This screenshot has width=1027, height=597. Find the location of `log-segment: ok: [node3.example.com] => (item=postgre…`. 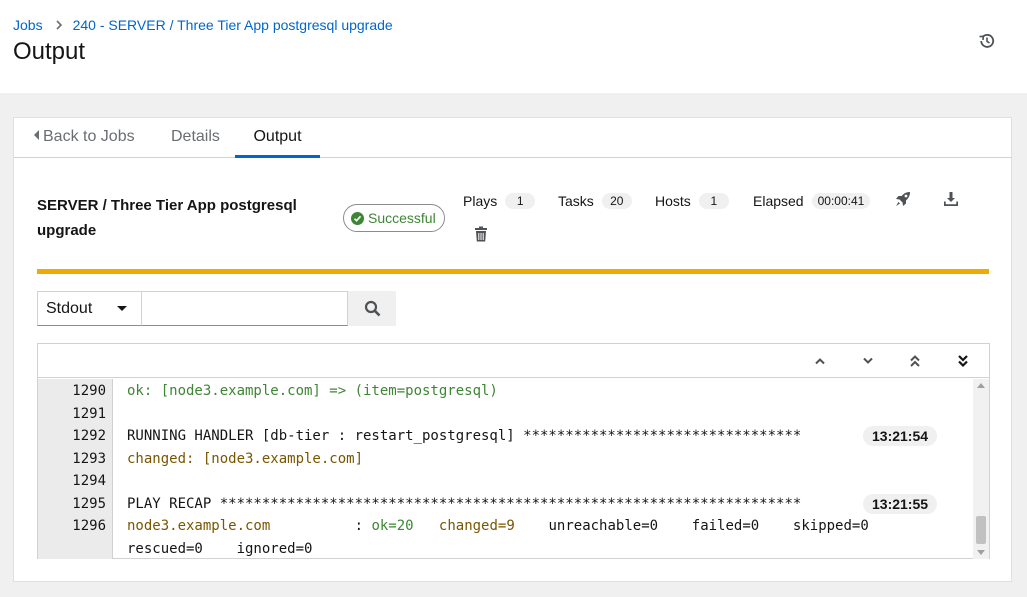

log-segment: ok: [node3.example.com] => (item=postgre… is located at coordinates (312, 391).